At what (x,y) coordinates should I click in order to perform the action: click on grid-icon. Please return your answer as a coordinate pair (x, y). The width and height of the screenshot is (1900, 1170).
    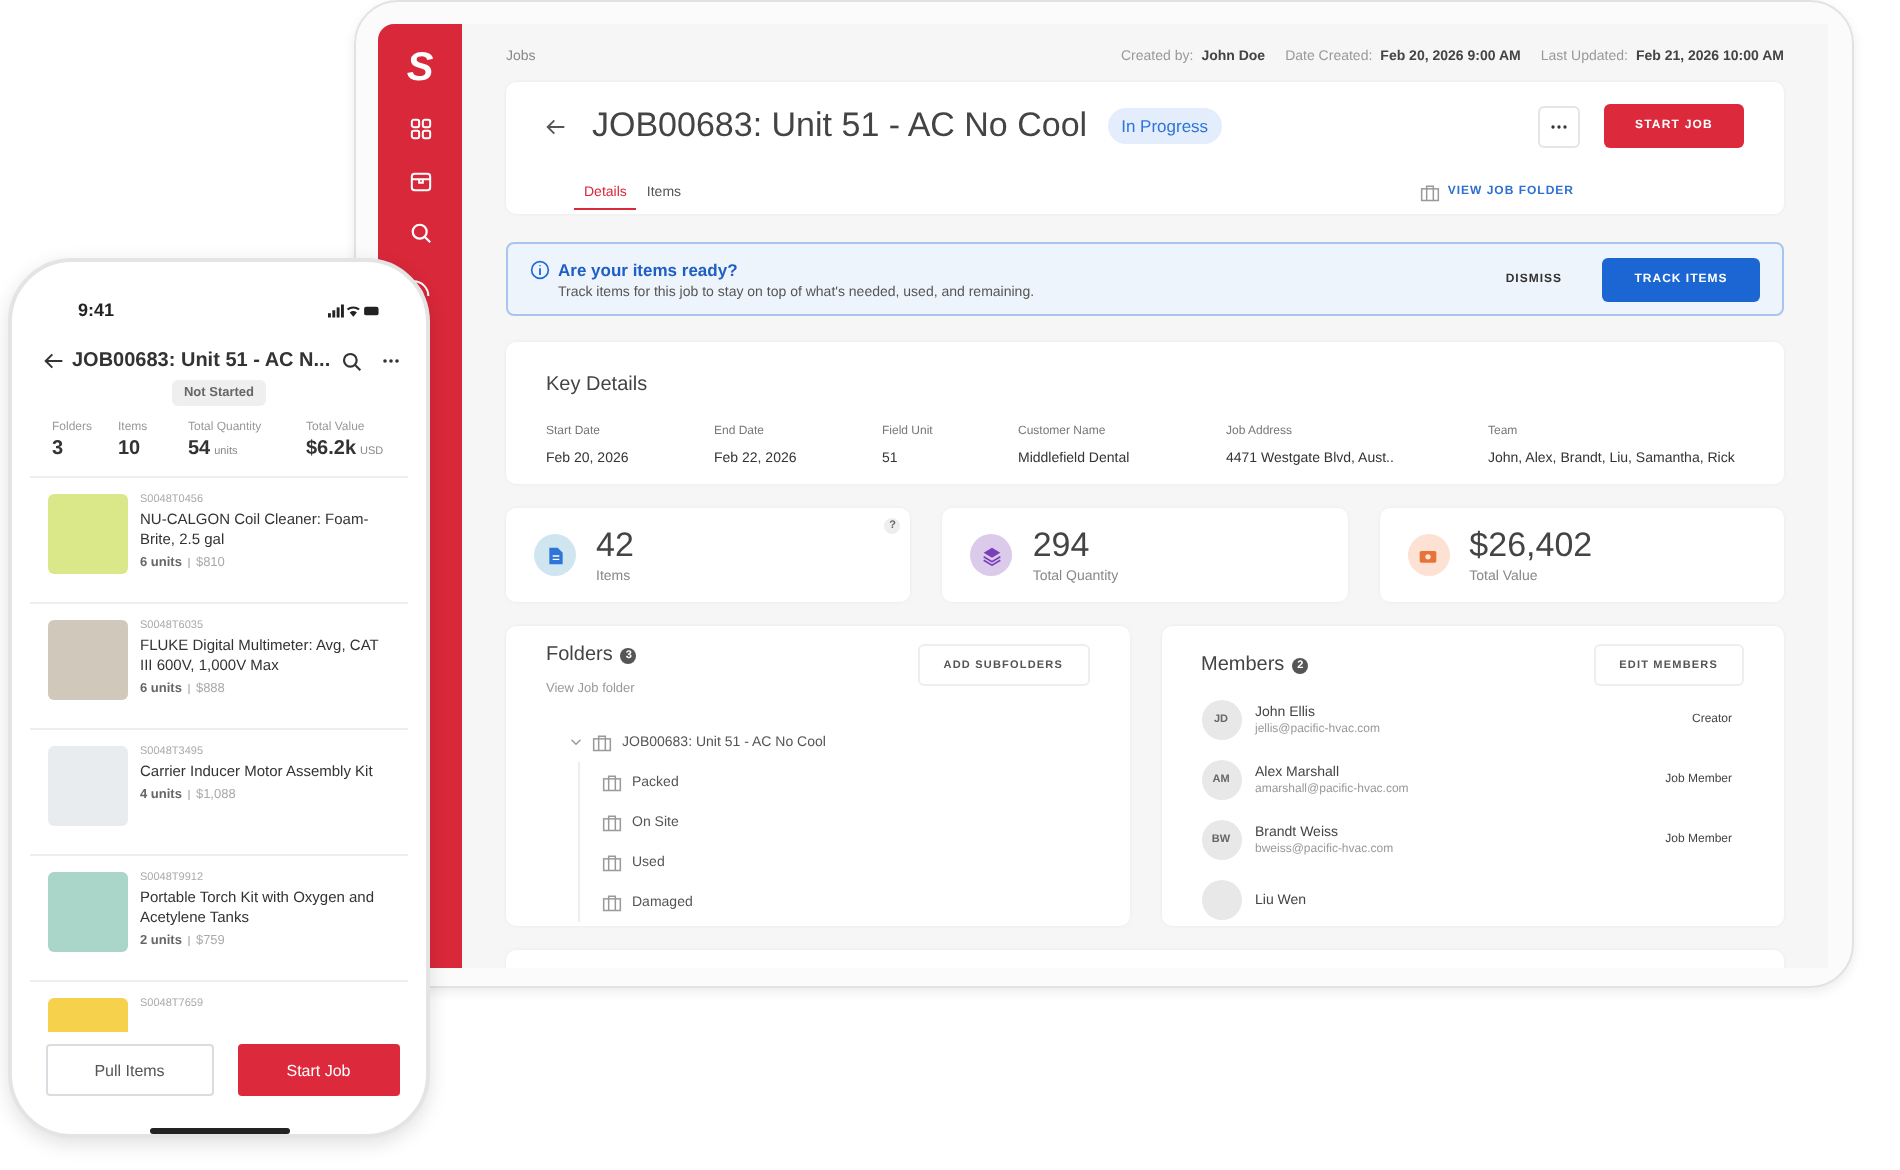
    Looking at the image, I should click on (420, 129).